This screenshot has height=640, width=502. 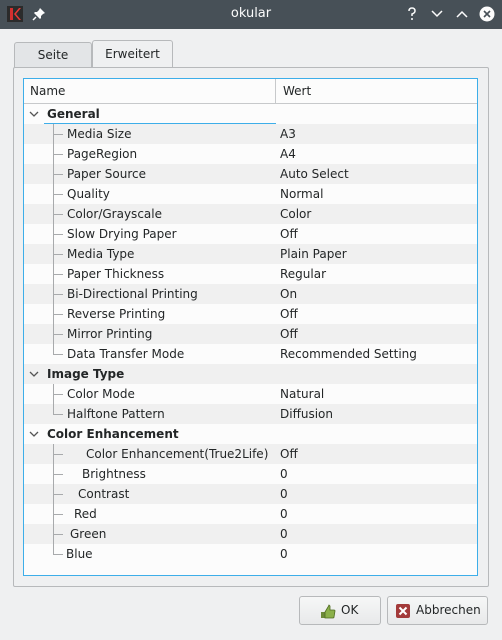 I want to click on tree-item-row: Data Transfer Mode Recommended Setting, so click(x=250, y=354).